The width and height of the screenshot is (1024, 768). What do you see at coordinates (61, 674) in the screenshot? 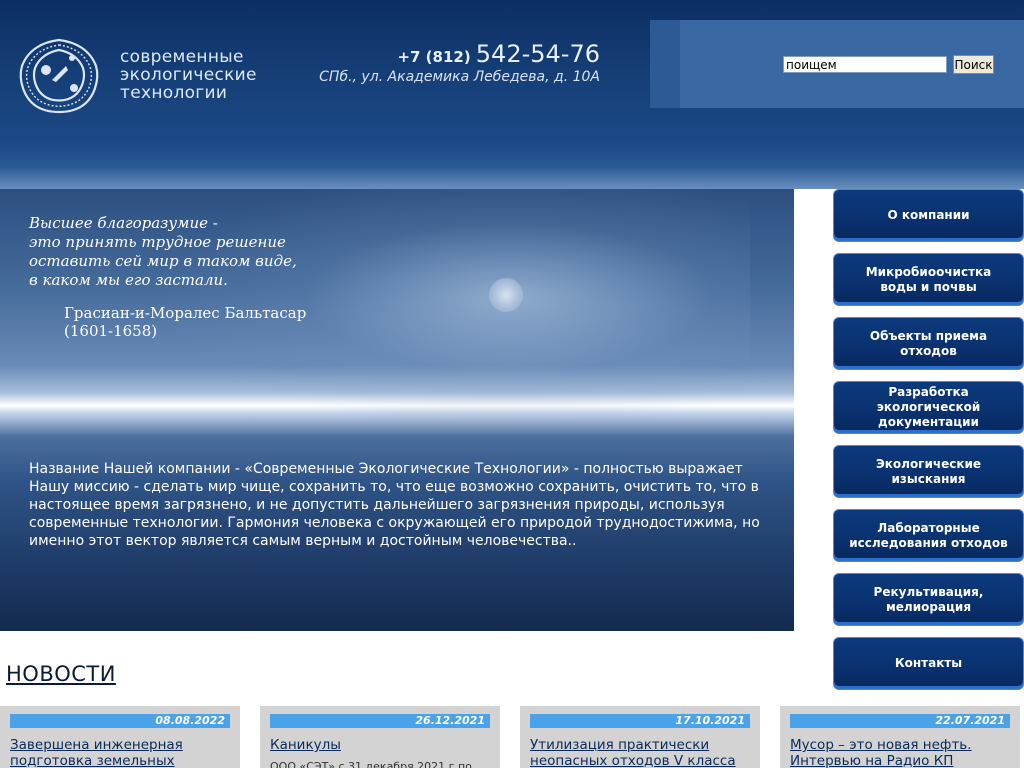
I see `news-heading: НОВОСТИ` at bounding box center [61, 674].